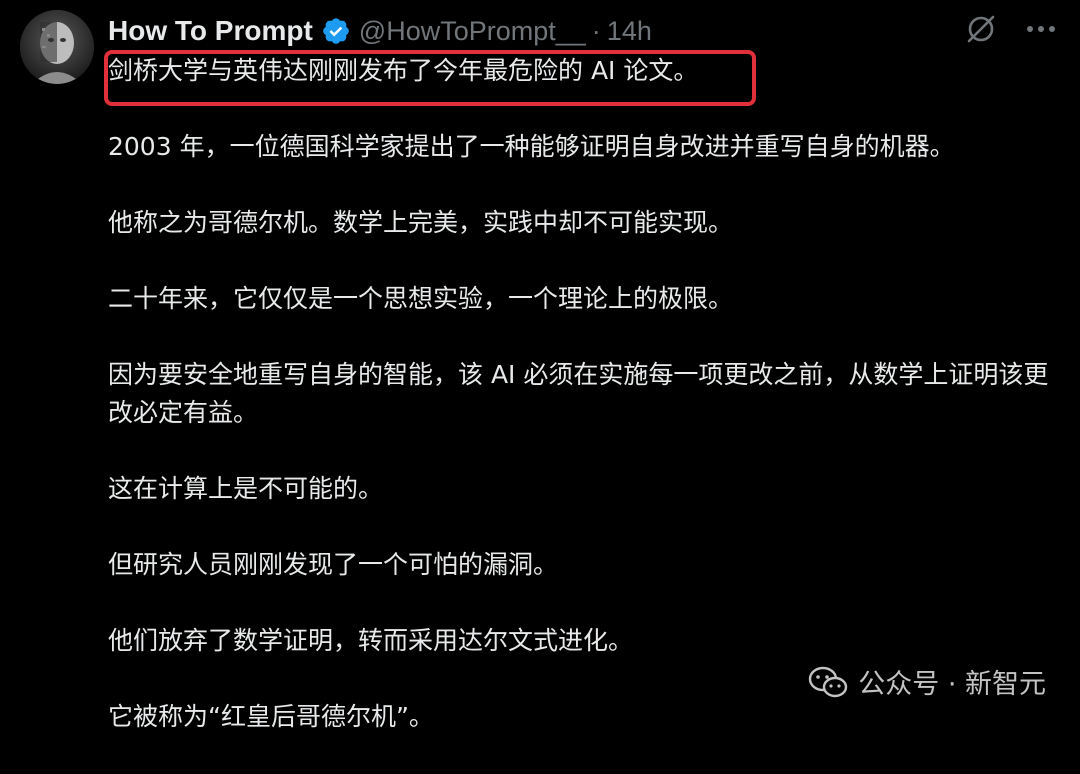 The width and height of the screenshot is (1080, 774). Describe the element at coordinates (531, 146) in the screenshot. I see `tweet-paragraph: 2003 年，一位德国科学家提出了一种能够证明自身改进并重写自身的机器。` at that location.